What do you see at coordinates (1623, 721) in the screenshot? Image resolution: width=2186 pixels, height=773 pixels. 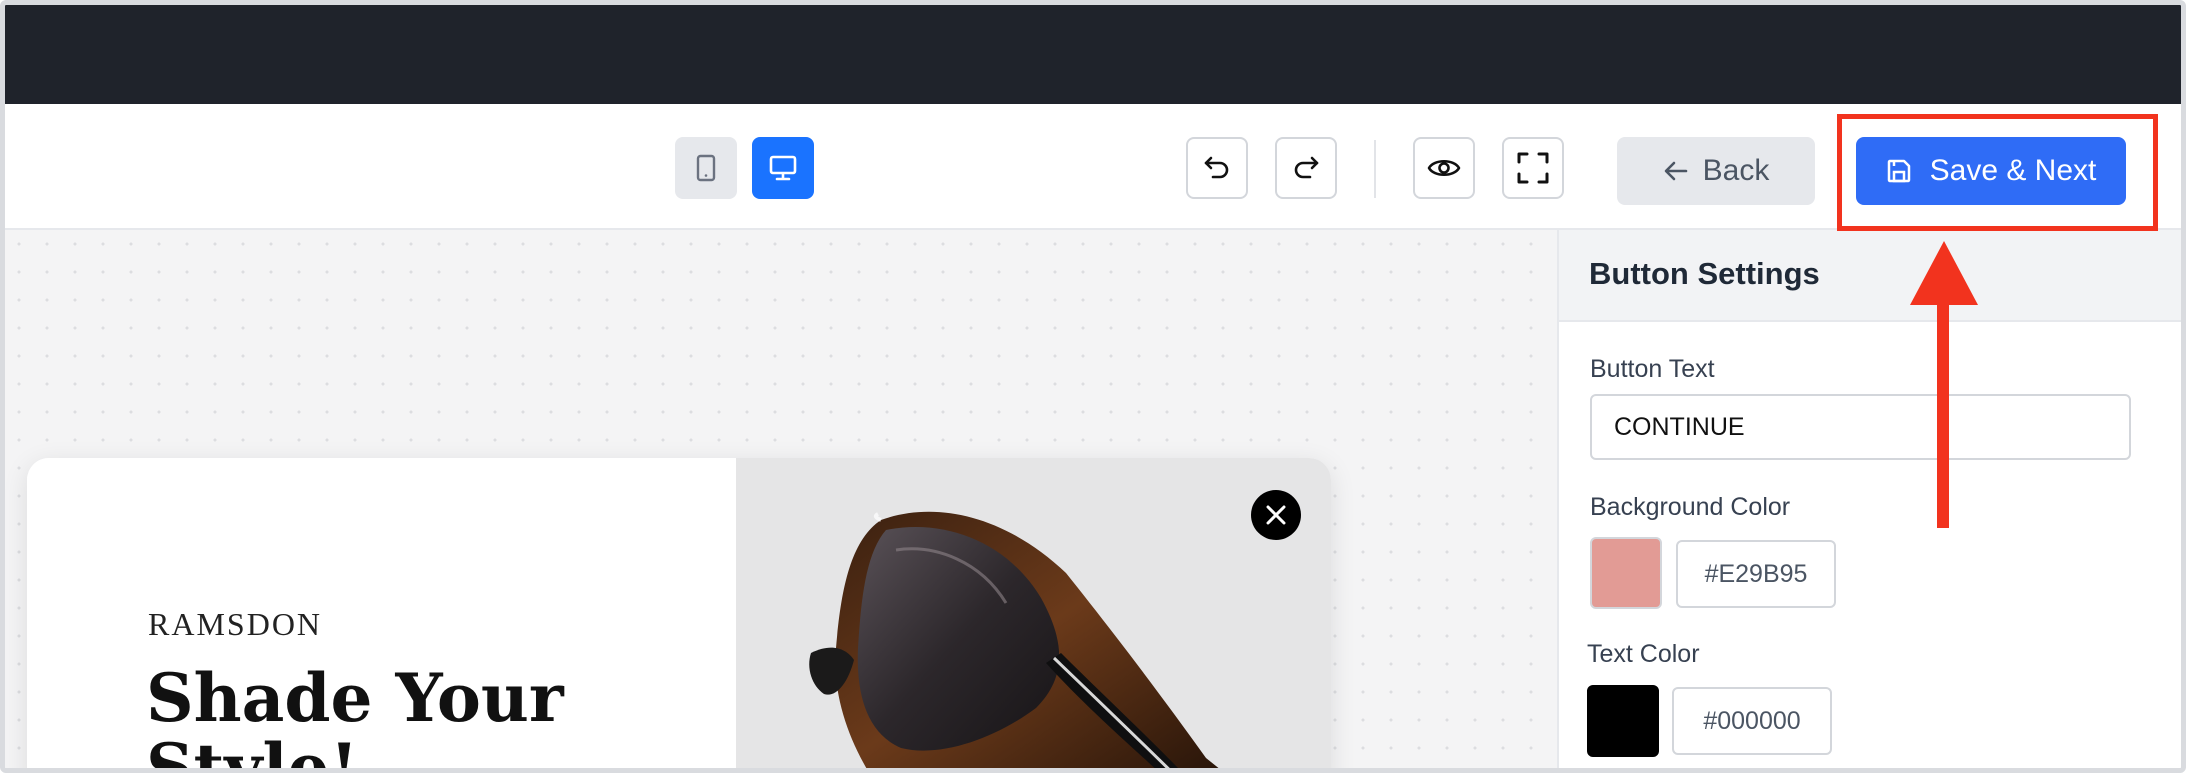 I see `text-color-swatch` at bounding box center [1623, 721].